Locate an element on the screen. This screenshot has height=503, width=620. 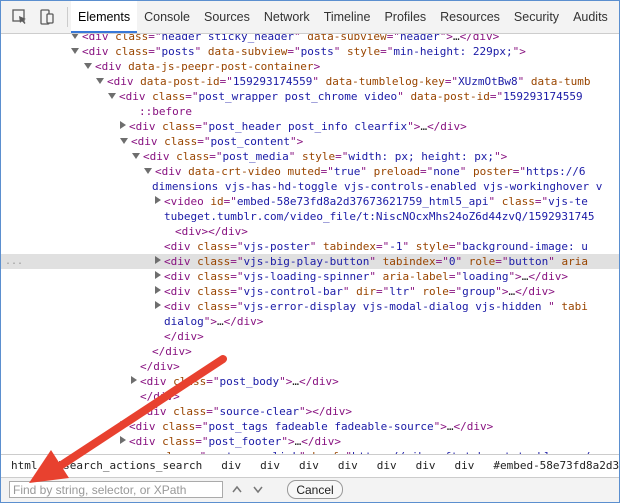
dom-node: <div></div> is located at coordinates (124, 231).